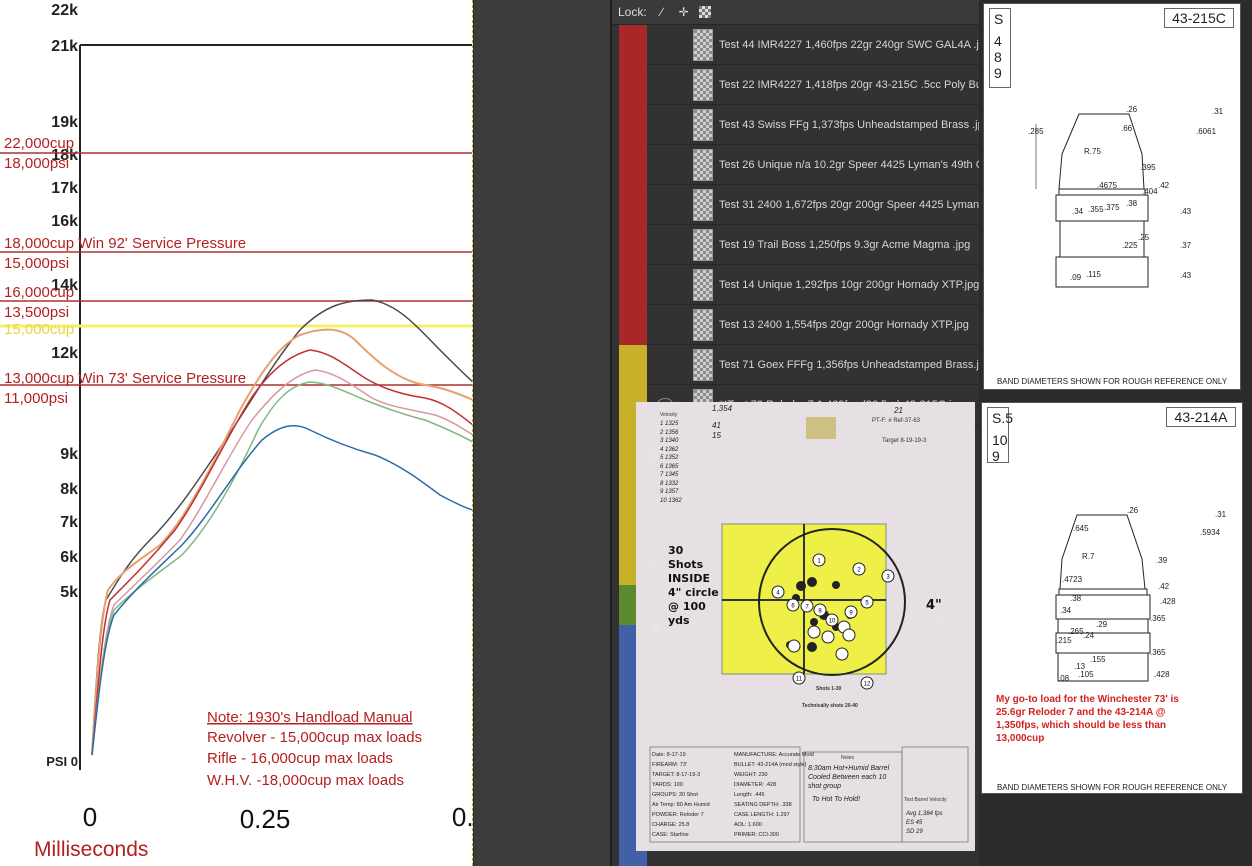 This screenshot has height=866, width=1252. Describe the element at coordinates (69, 489) in the screenshot. I see `y-tick: 8k` at that location.